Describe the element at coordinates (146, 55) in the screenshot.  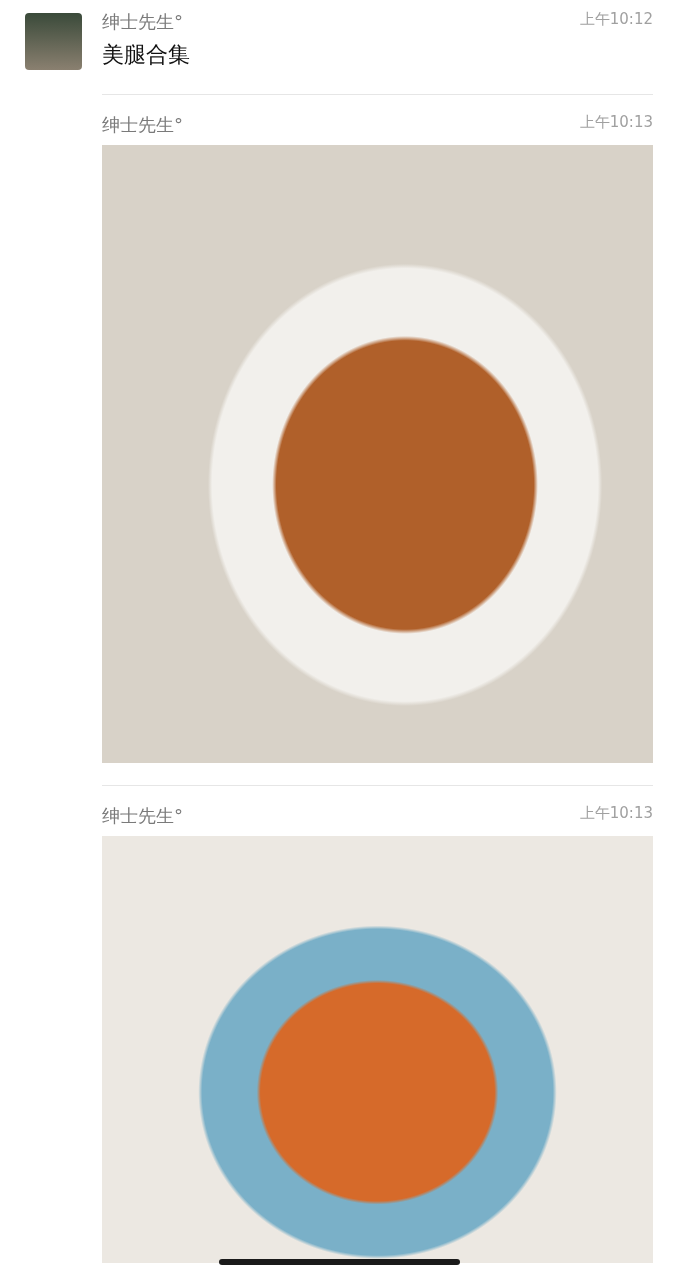
I see `message-text: 美腿合集` at that location.